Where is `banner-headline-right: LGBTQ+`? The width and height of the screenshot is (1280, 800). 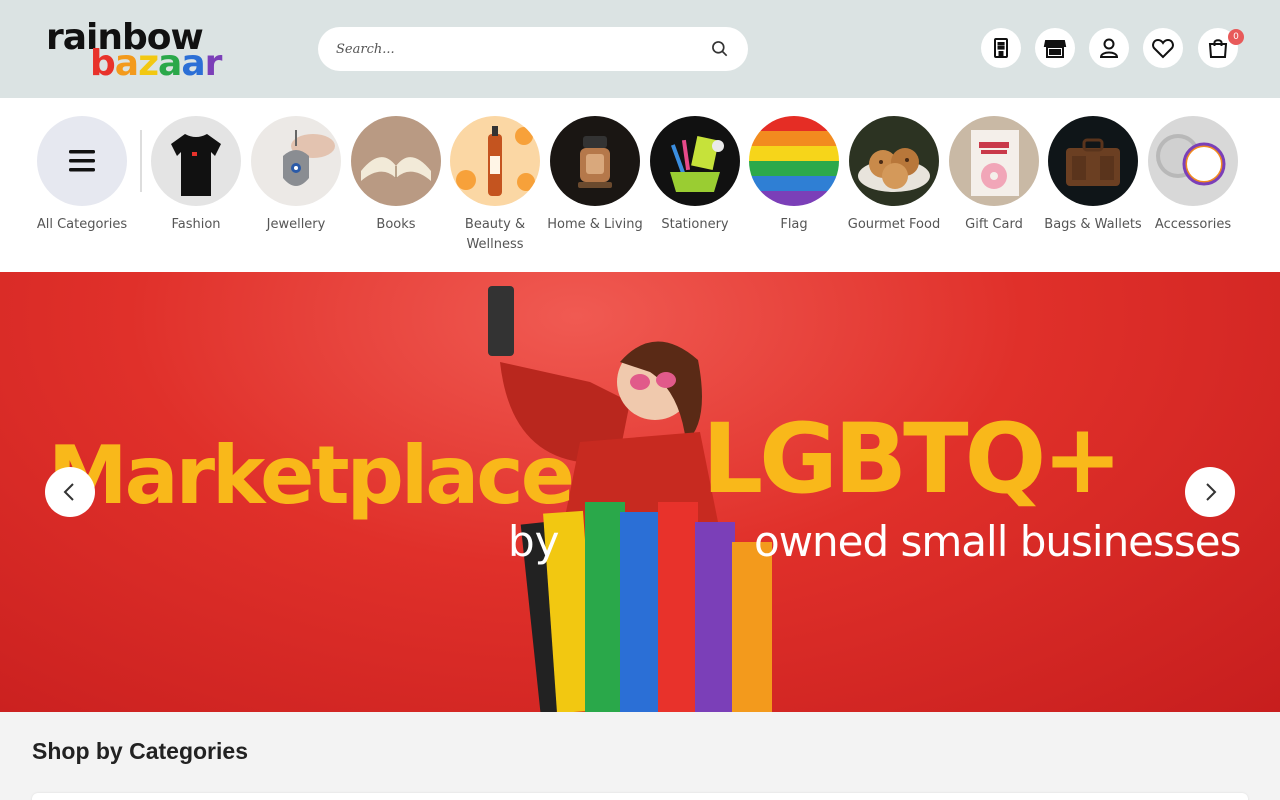
banner-headline-right: LGBTQ+ is located at coordinates (912, 459).